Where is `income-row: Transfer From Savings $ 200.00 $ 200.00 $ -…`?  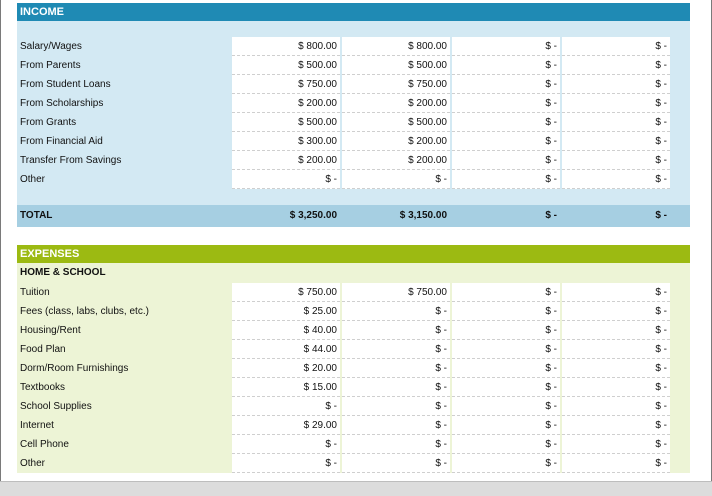 income-row: Transfer From Savings $ 200.00 $ 200.00 $ -… is located at coordinates (353, 160).